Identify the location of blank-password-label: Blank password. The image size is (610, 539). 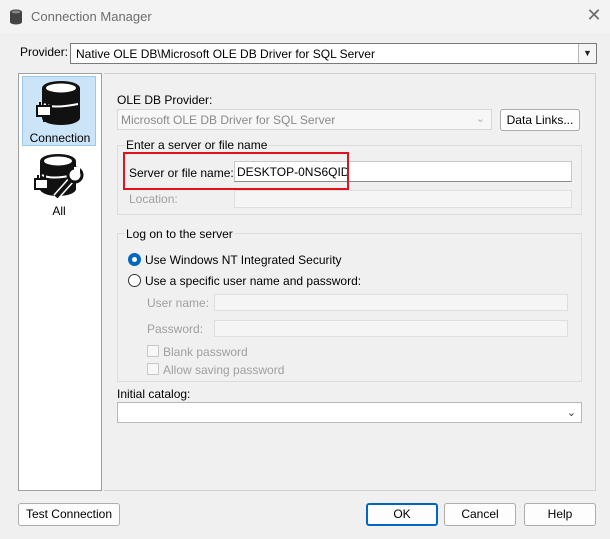
(205, 352).